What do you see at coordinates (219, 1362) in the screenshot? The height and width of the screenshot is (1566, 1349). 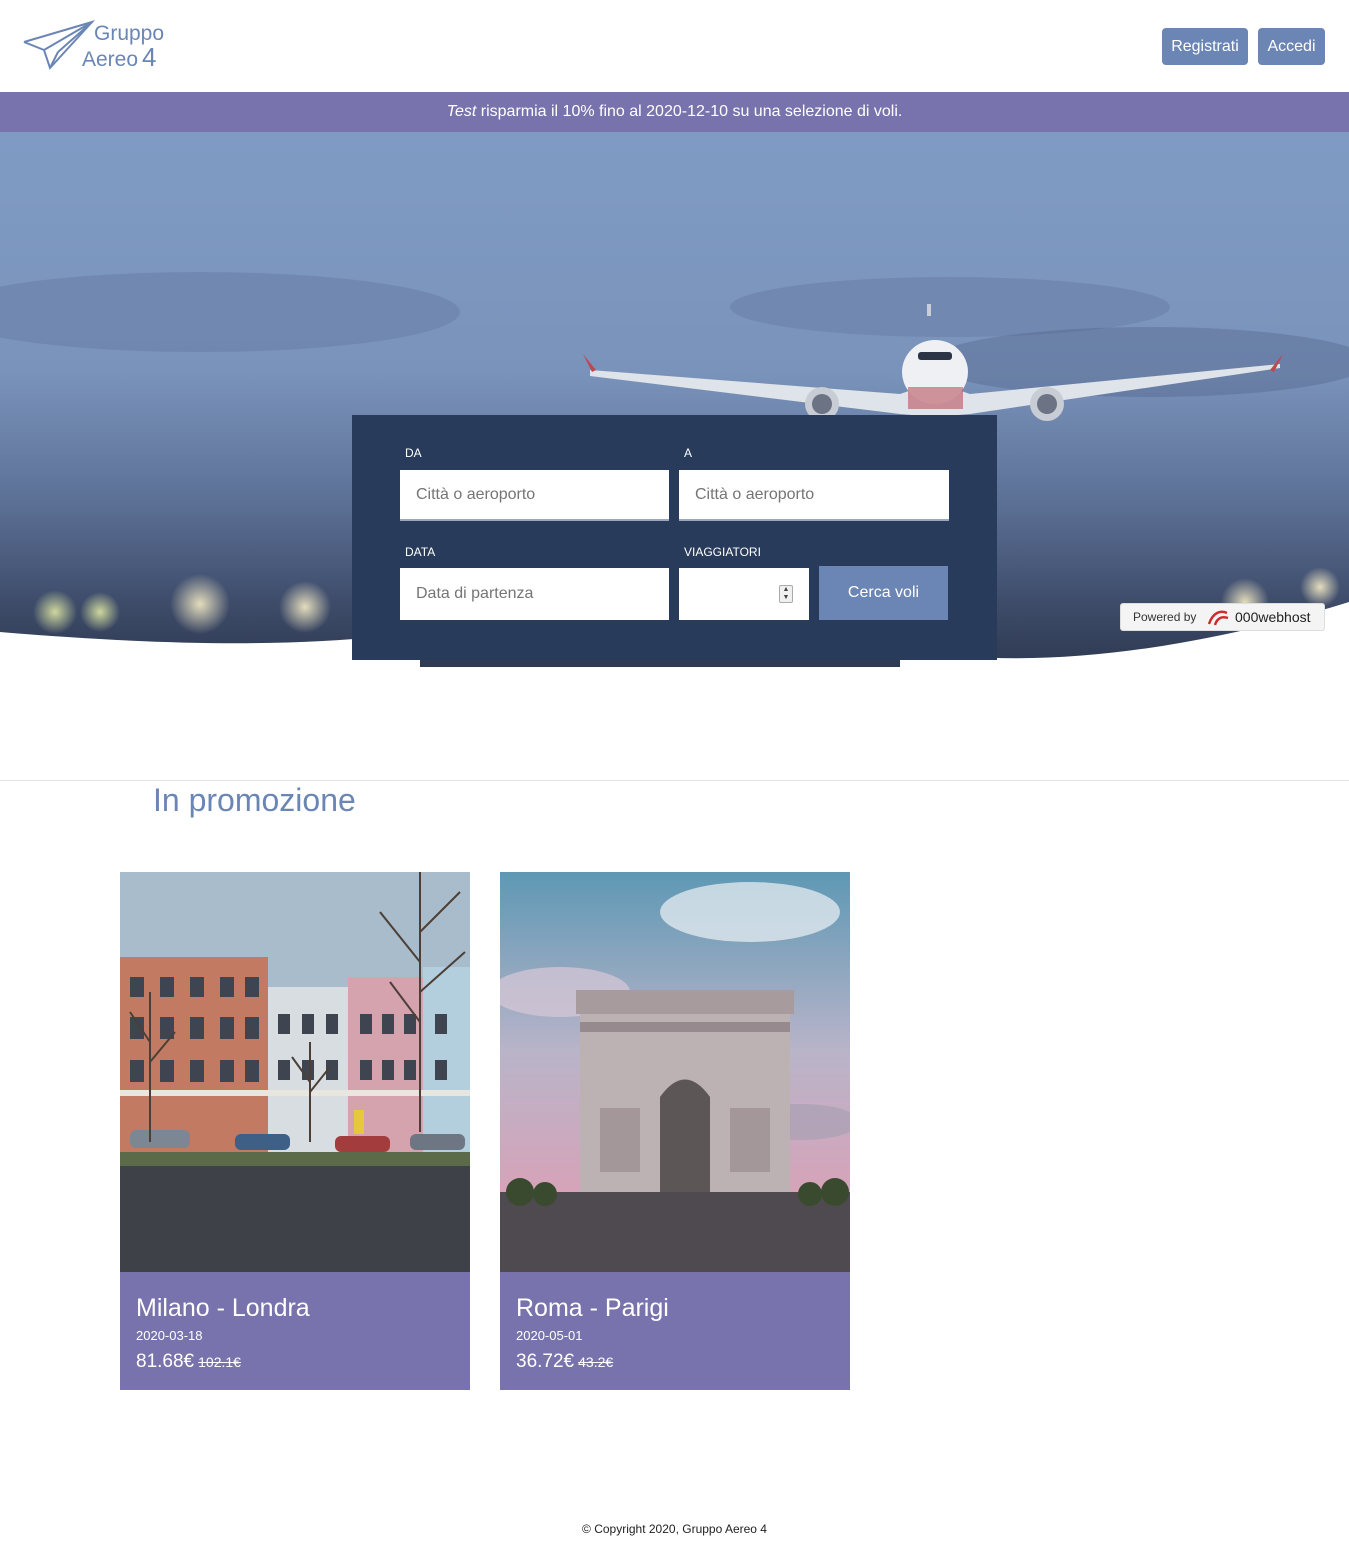 I see `card-old-price: 102.1€` at bounding box center [219, 1362].